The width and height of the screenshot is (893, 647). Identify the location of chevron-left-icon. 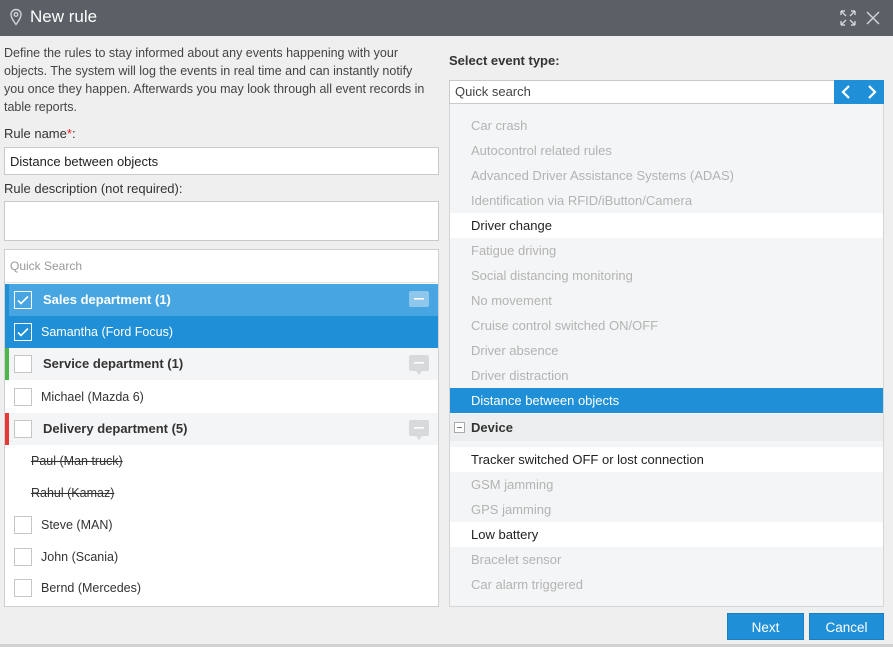
(846, 92).